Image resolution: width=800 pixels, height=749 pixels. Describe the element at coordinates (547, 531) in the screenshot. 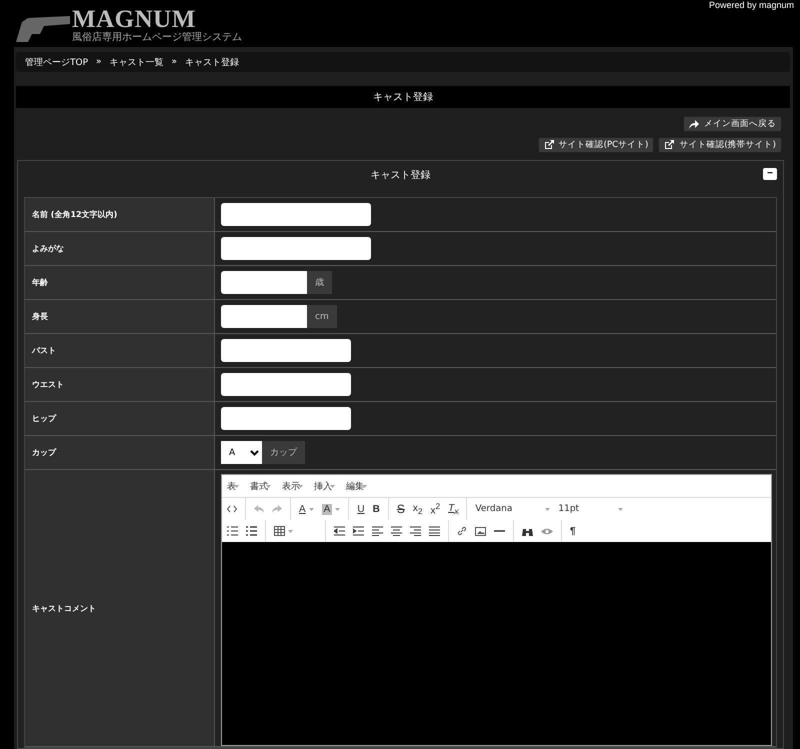

I see `eye-icon` at that location.